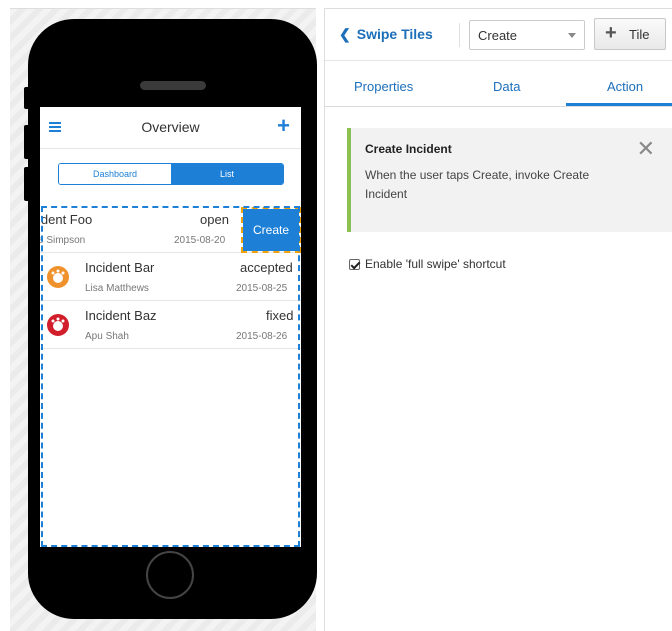 The width and height of the screenshot is (672, 631). I want to click on panel-tabs: Properties Data Action, so click(498, 89).